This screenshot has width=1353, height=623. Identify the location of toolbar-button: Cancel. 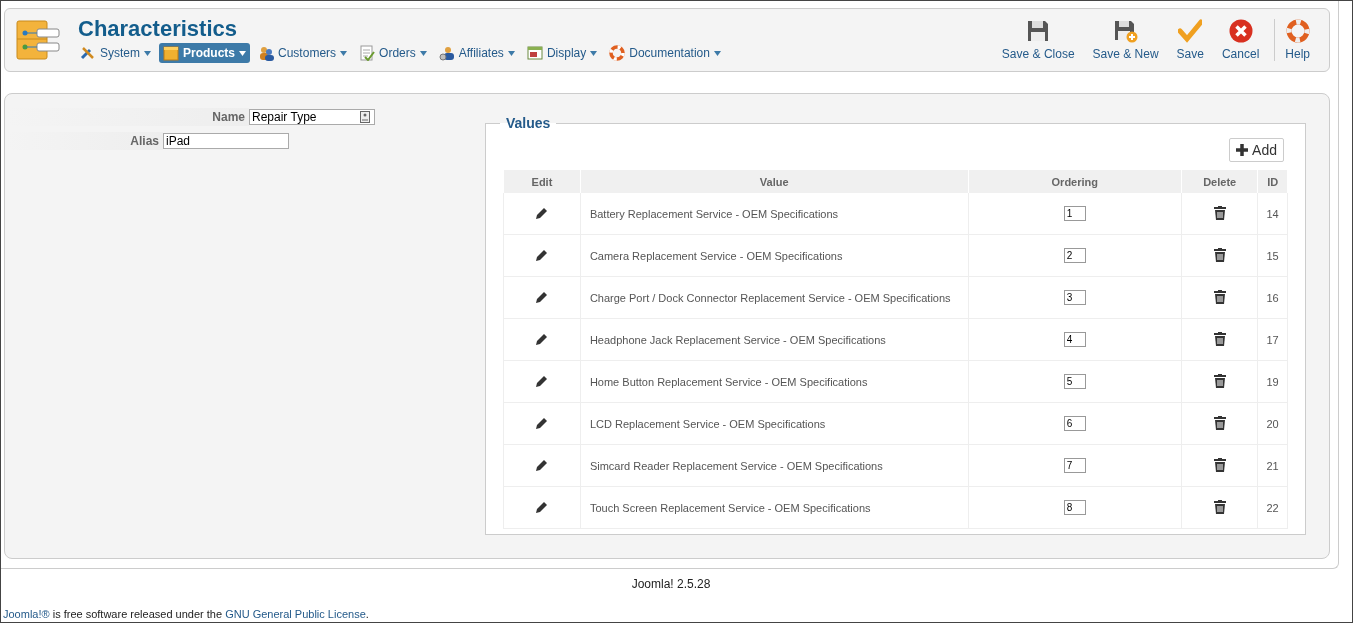
(1240, 40).